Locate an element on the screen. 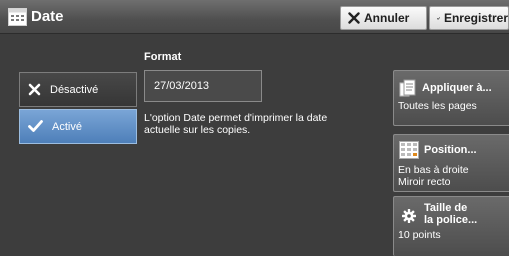 Image resolution: width=509 pixels, height=256 pixels. toggle-off-button: Désactivé is located at coordinates (78, 89).